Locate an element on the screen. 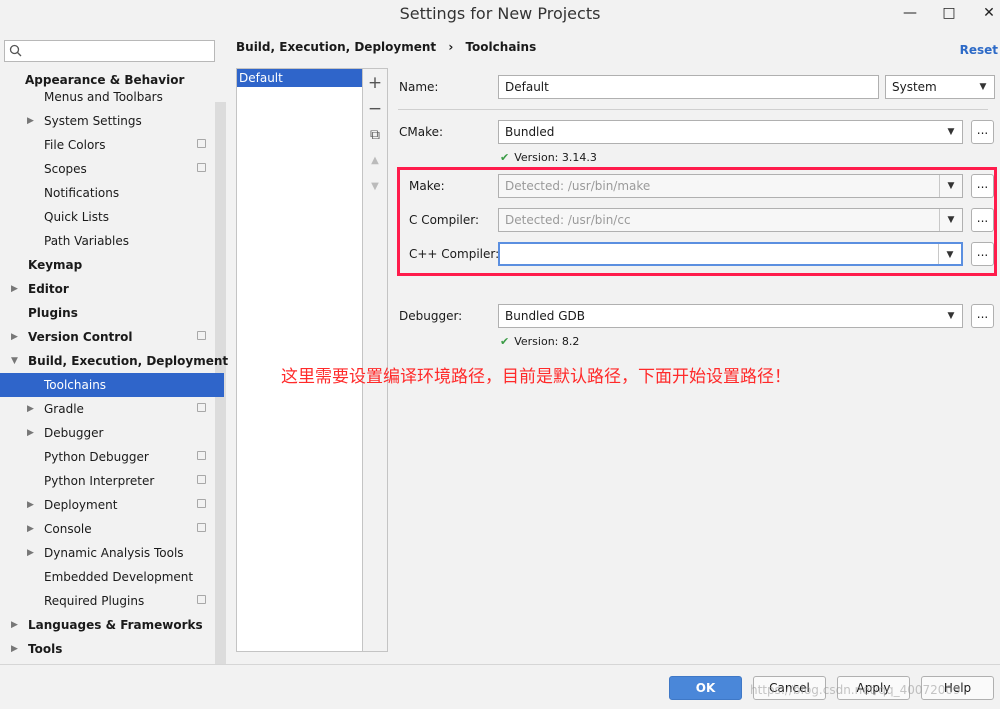 The height and width of the screenshot is (709, 1000). sidebar-item-deployment: ▶ Deployment is located at coordinates (113, 505).